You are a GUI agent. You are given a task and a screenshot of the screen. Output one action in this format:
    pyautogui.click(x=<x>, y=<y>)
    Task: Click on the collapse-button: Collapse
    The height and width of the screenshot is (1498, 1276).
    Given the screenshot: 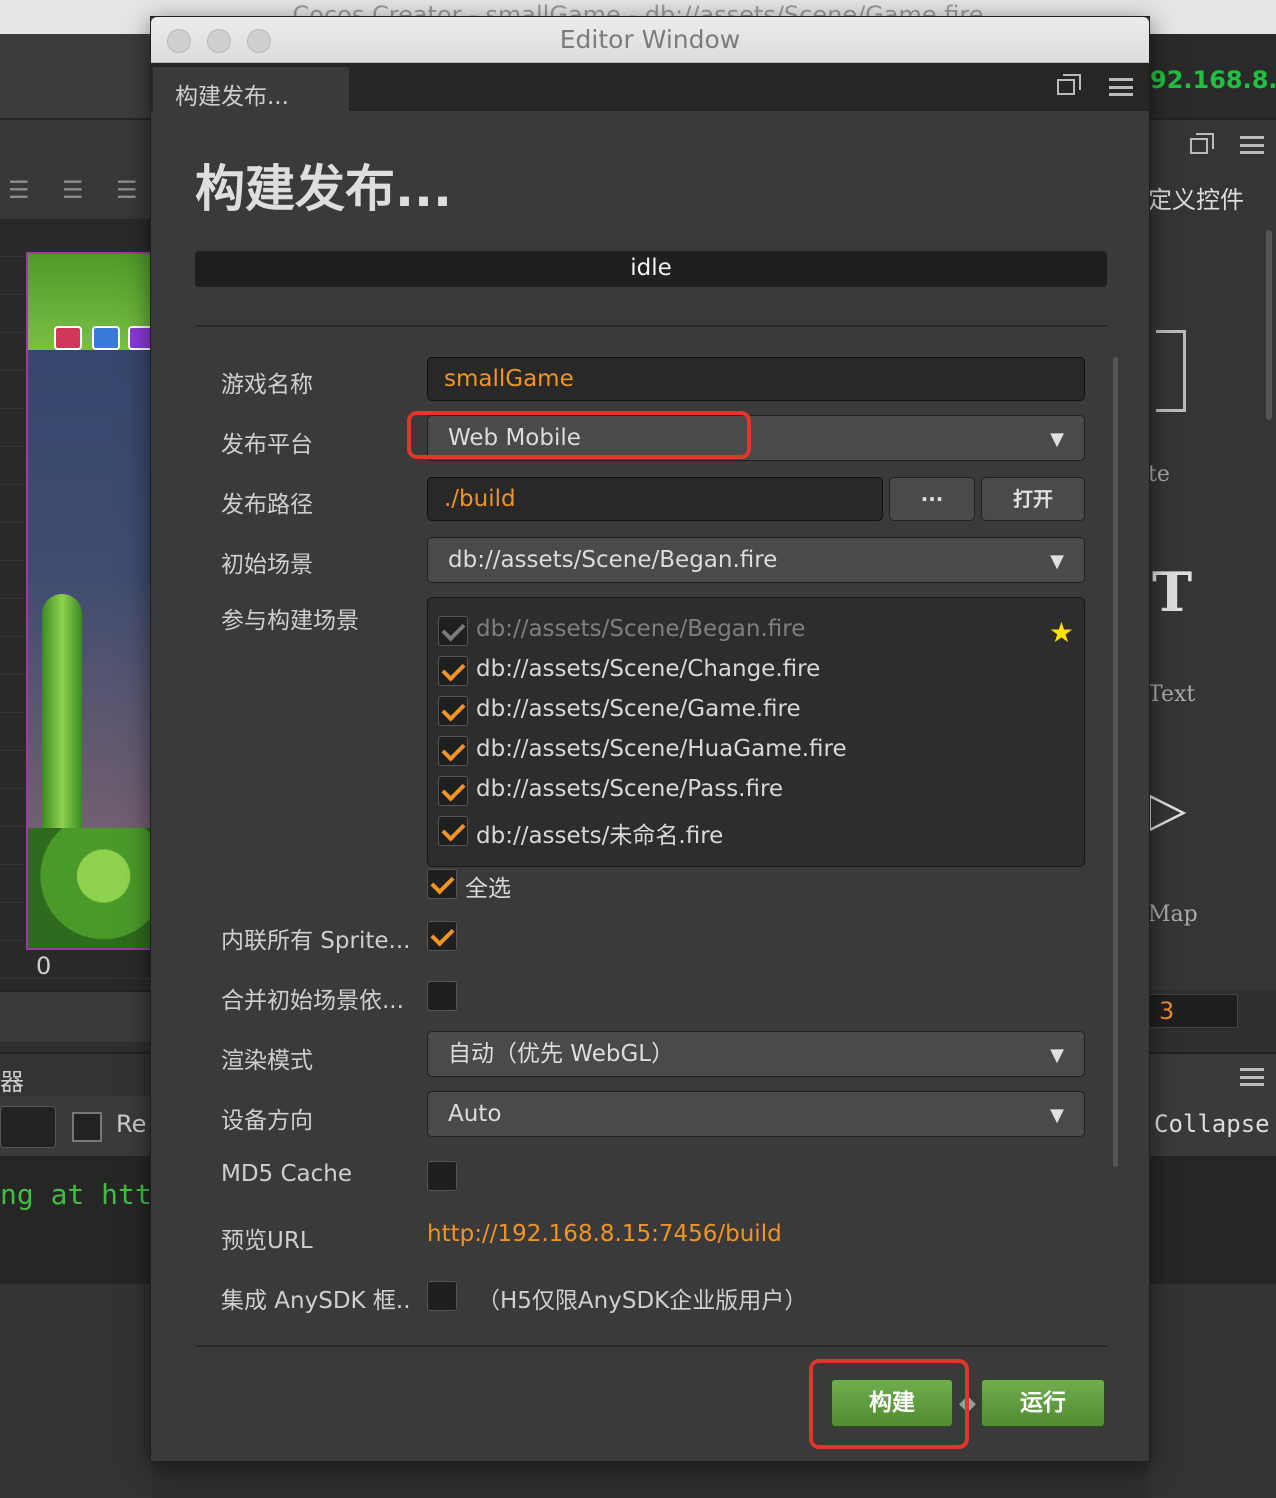 What is the action you would take?
    pyautogui.click(x=1212, y=1124)
    